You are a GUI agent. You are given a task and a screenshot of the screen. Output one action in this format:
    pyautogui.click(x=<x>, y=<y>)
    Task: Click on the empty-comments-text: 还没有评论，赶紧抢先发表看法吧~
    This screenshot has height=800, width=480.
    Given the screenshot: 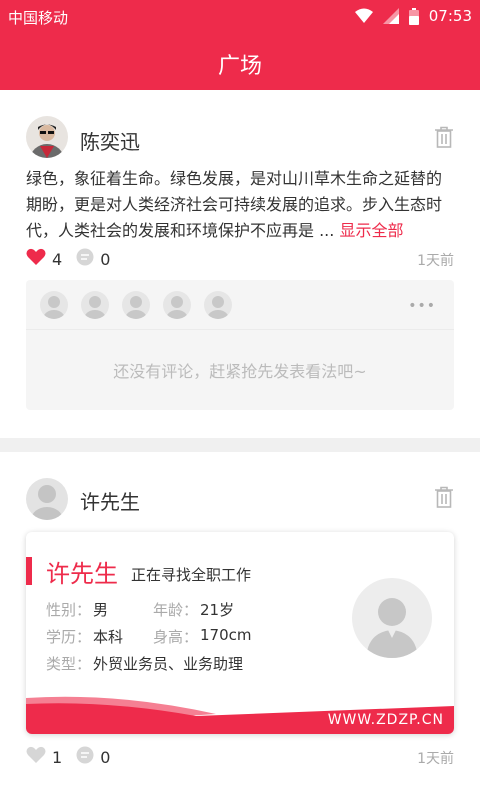 What is the action you would take?
    pyautogui.click(x=240, y=371)
    